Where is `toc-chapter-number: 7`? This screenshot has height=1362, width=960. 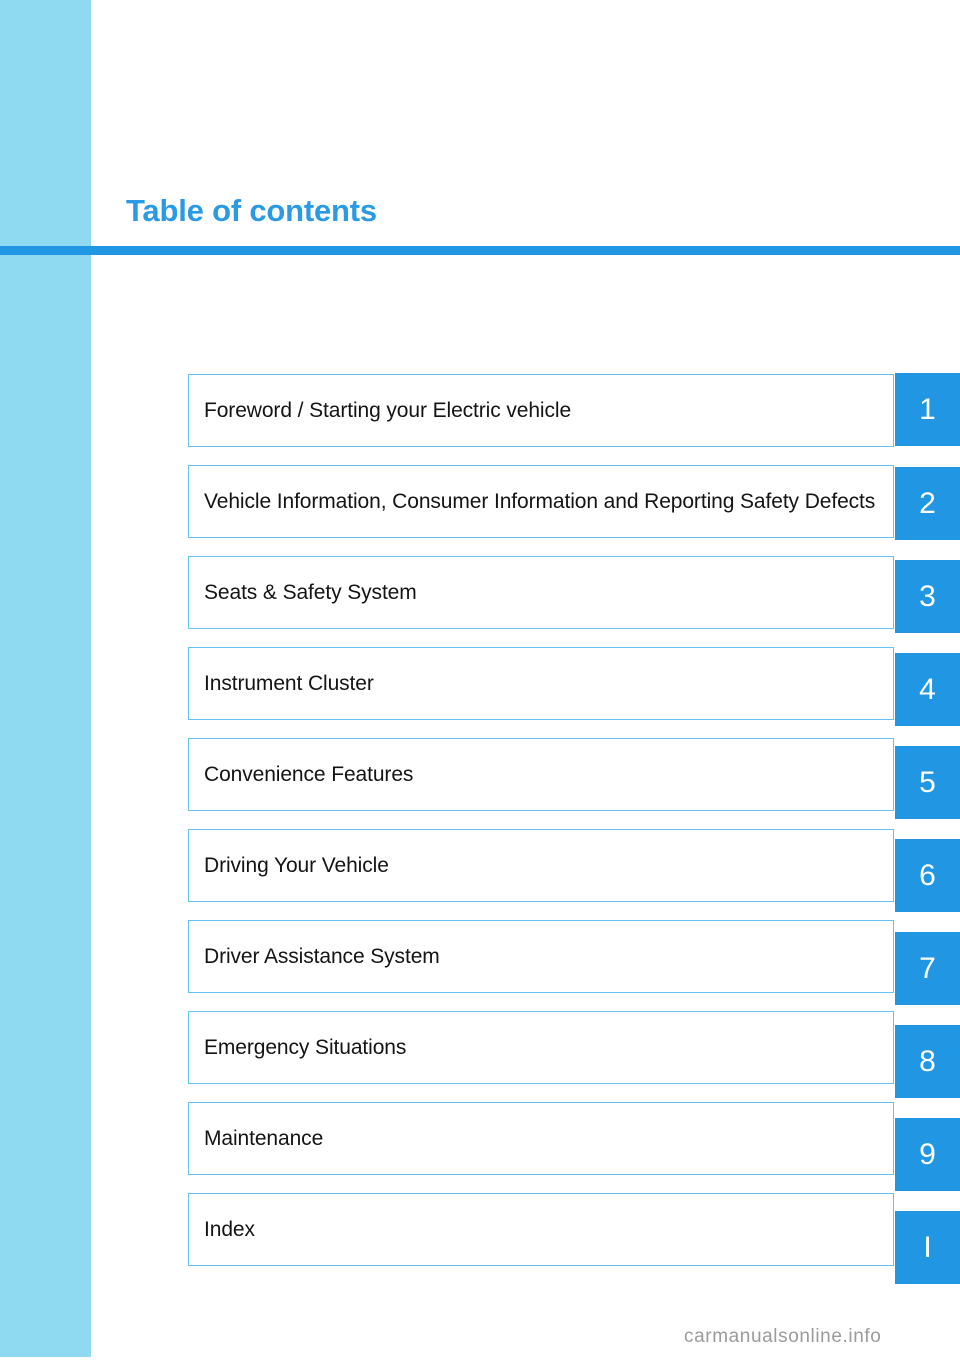 toc-chapter-number: 7 is located at coordinates (927, 968).